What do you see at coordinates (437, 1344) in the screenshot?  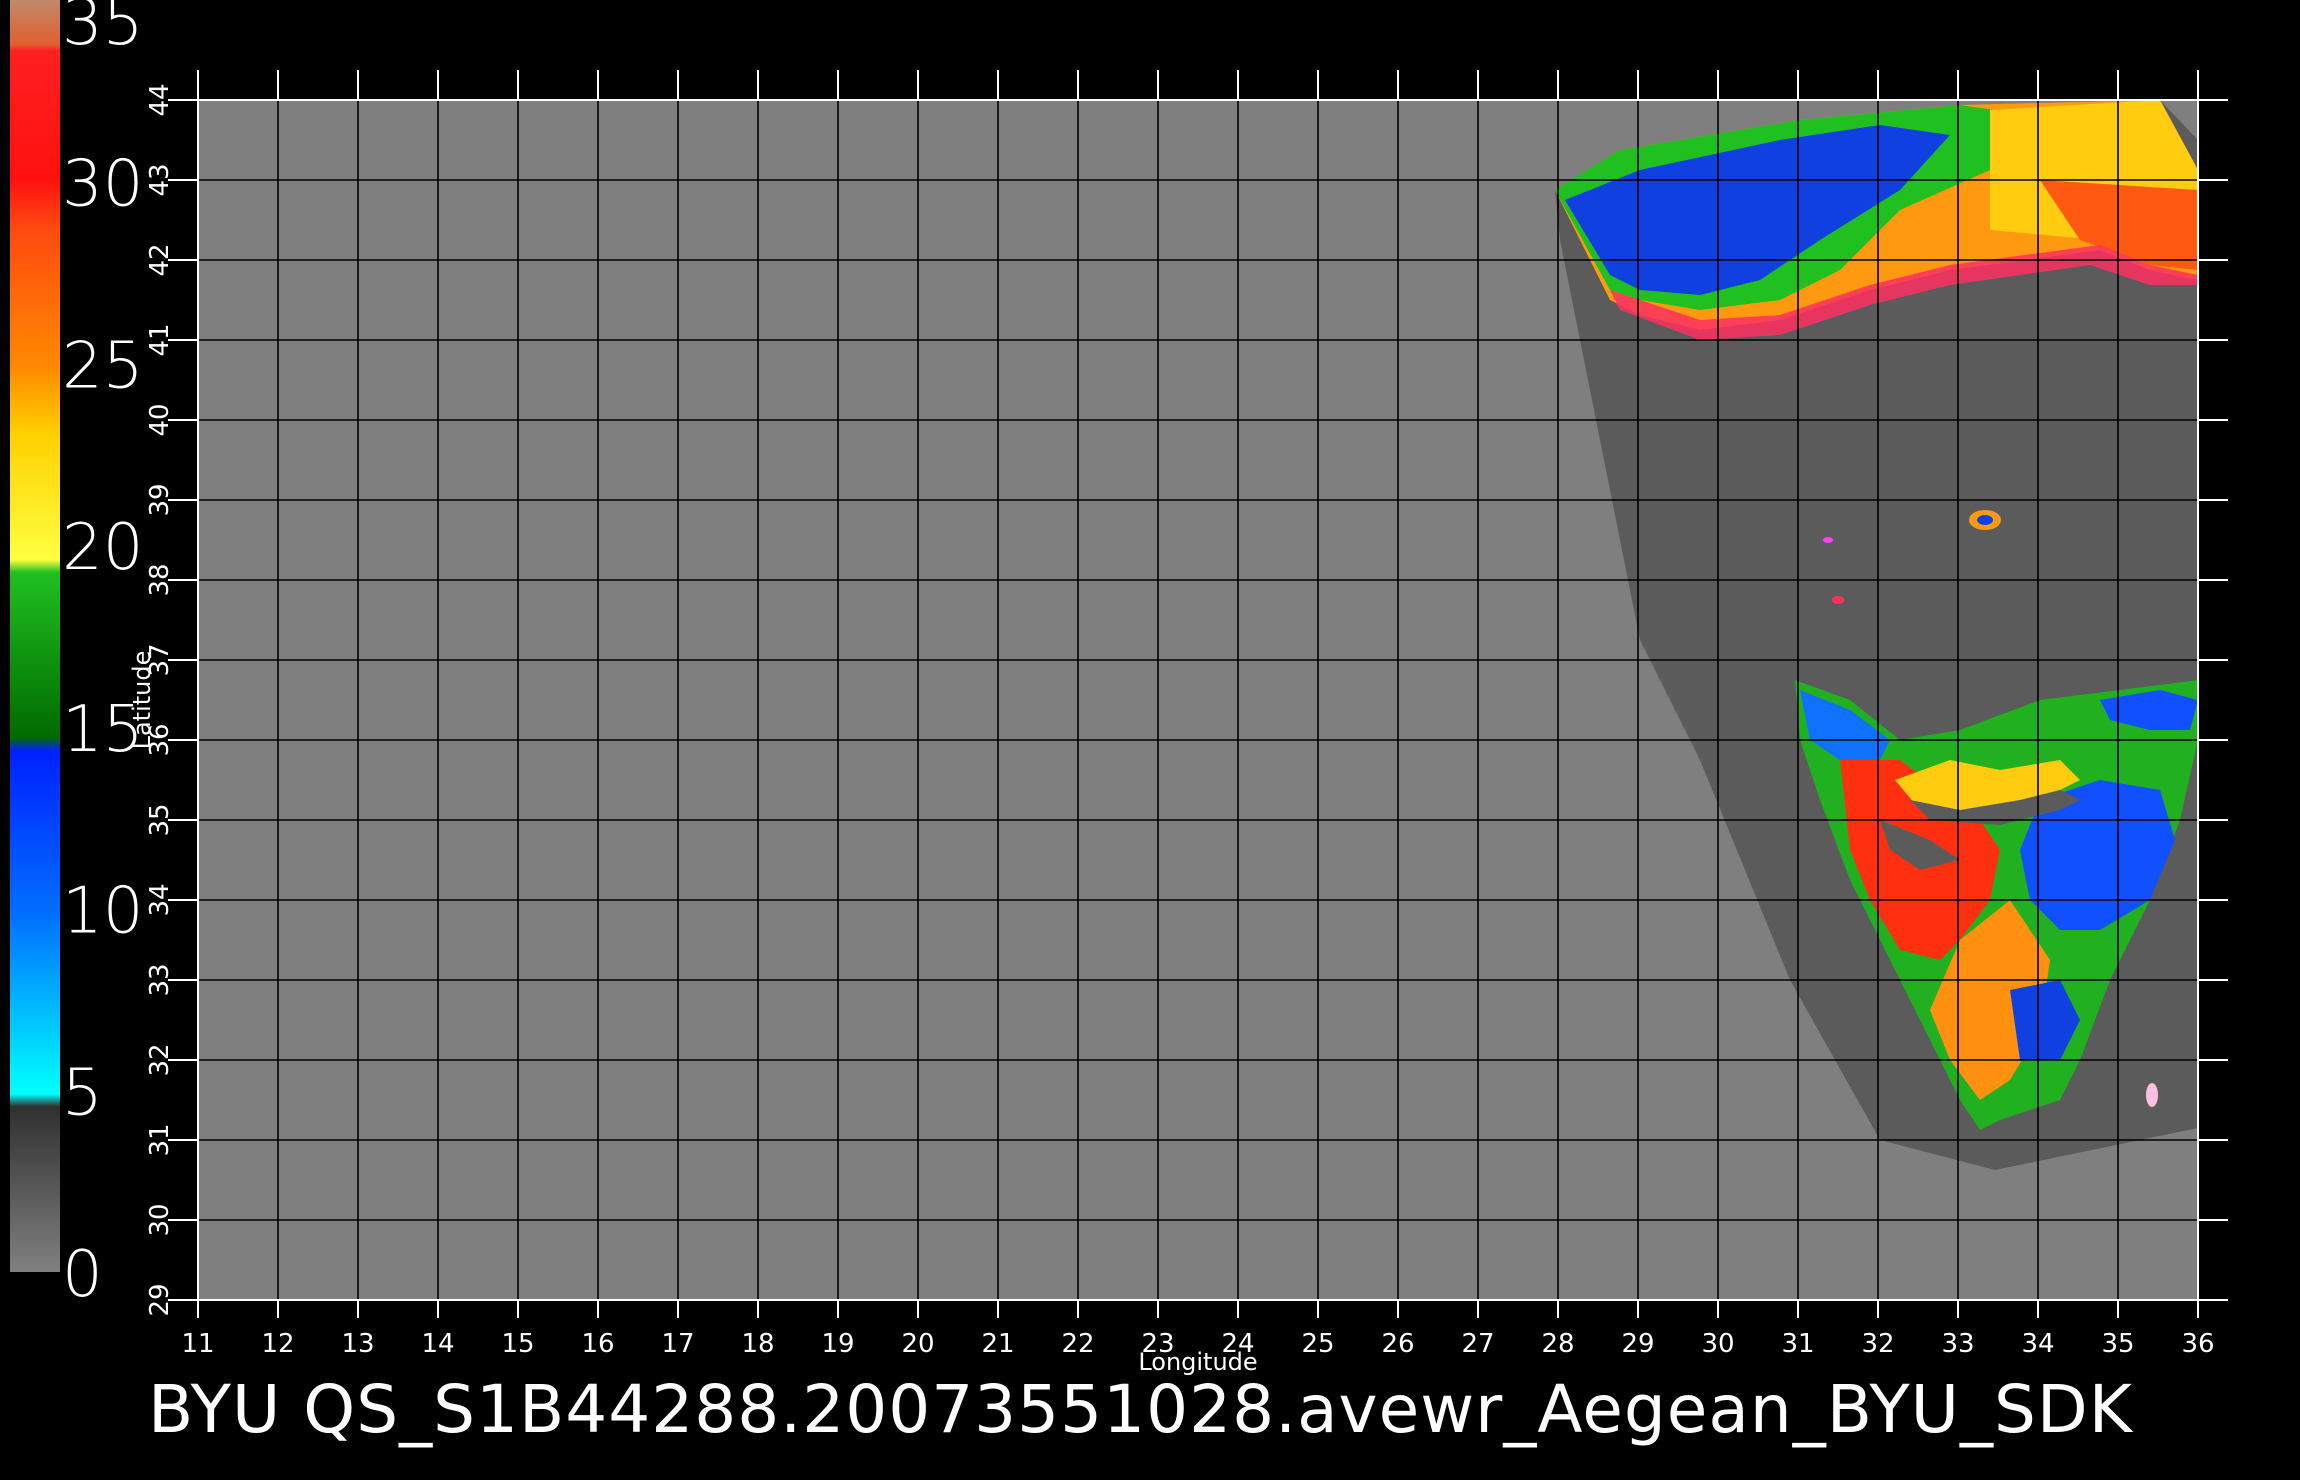 I see `longitude-tick-label: 14` at bounding box center [437, 1344].